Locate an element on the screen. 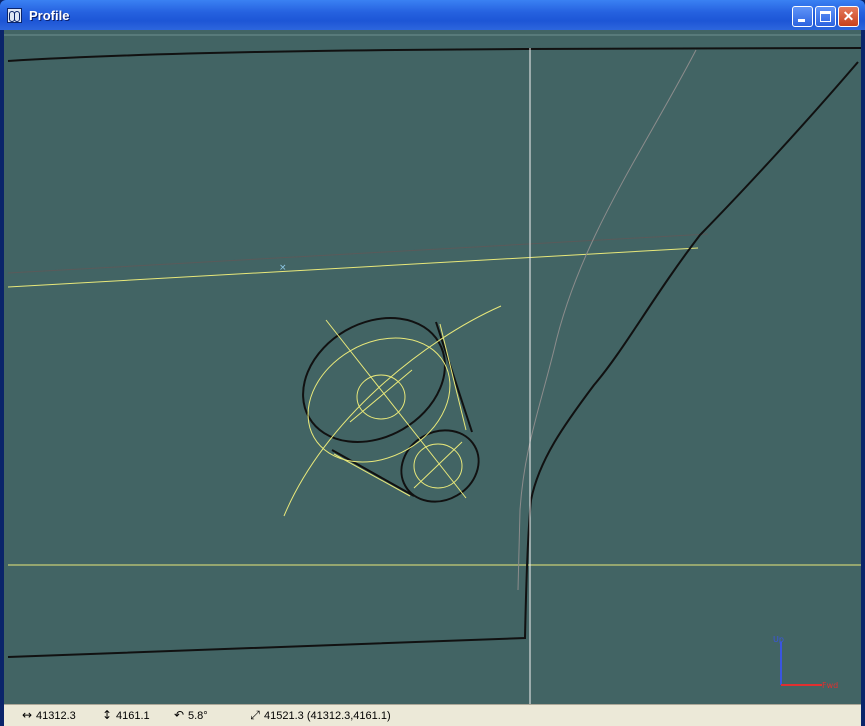  distance-readout: ⤢ 41521.3 (41312.3,4161.1) is located at coordinates (319, 715).